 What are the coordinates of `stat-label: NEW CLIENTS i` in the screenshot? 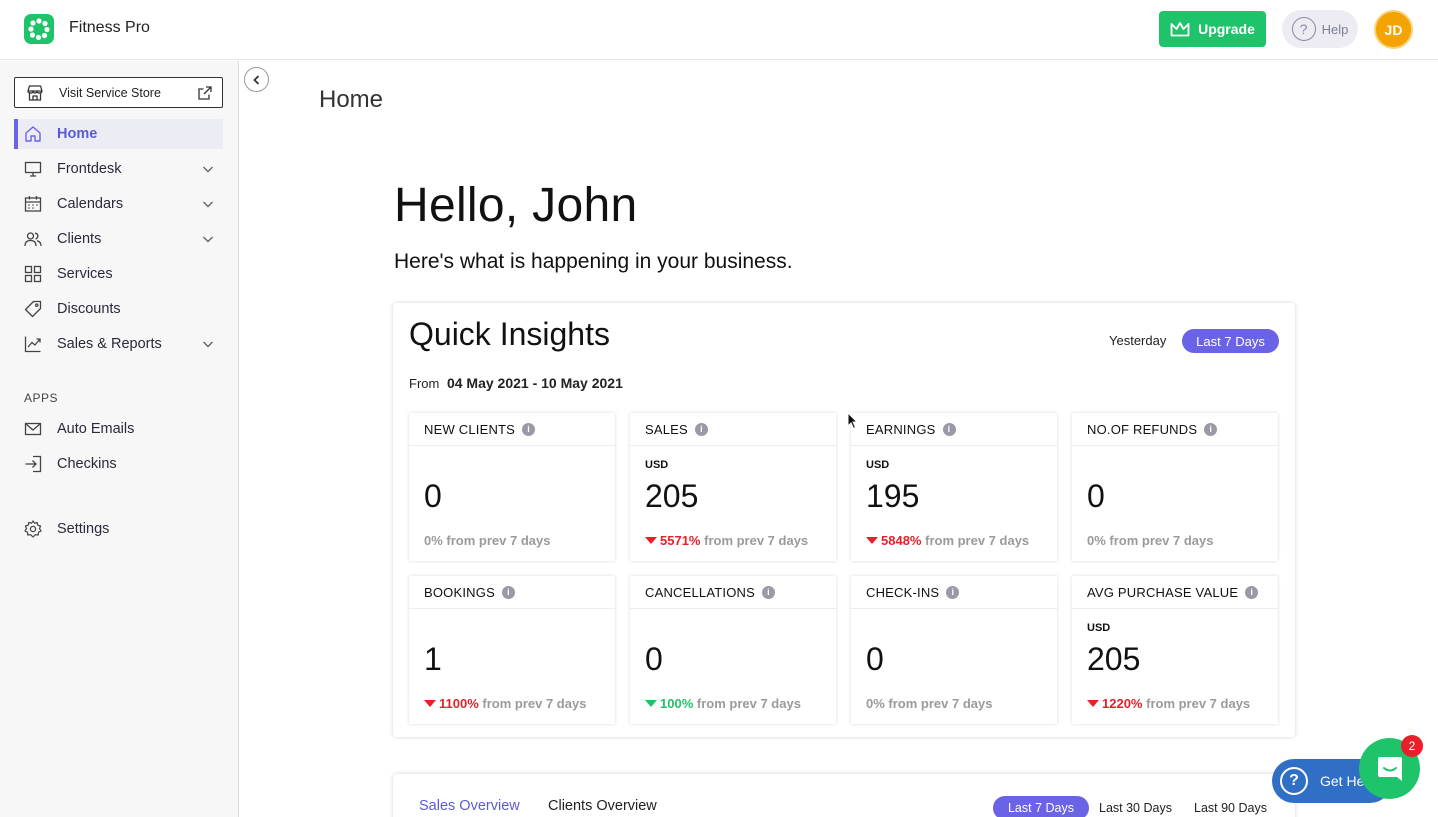 It's located at (512, 429).